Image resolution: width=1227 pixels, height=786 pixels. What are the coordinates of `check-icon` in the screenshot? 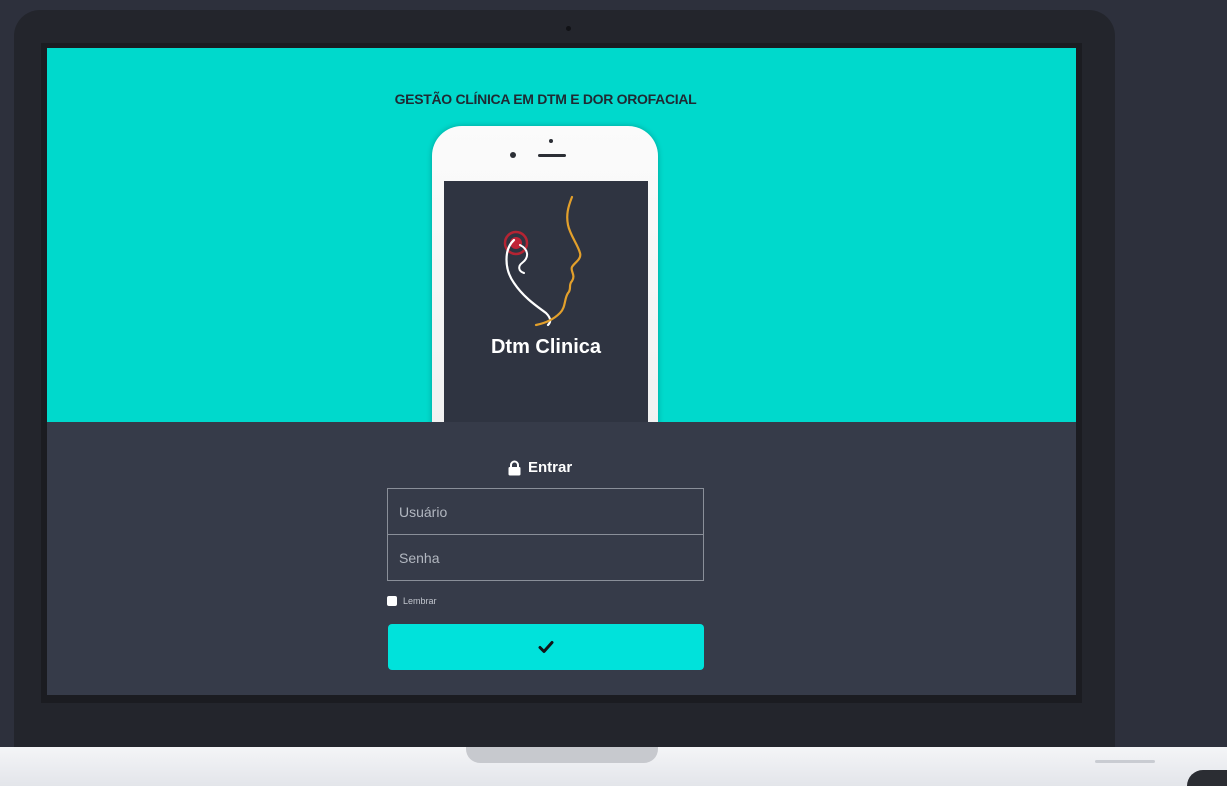 It's located at (546, 647).